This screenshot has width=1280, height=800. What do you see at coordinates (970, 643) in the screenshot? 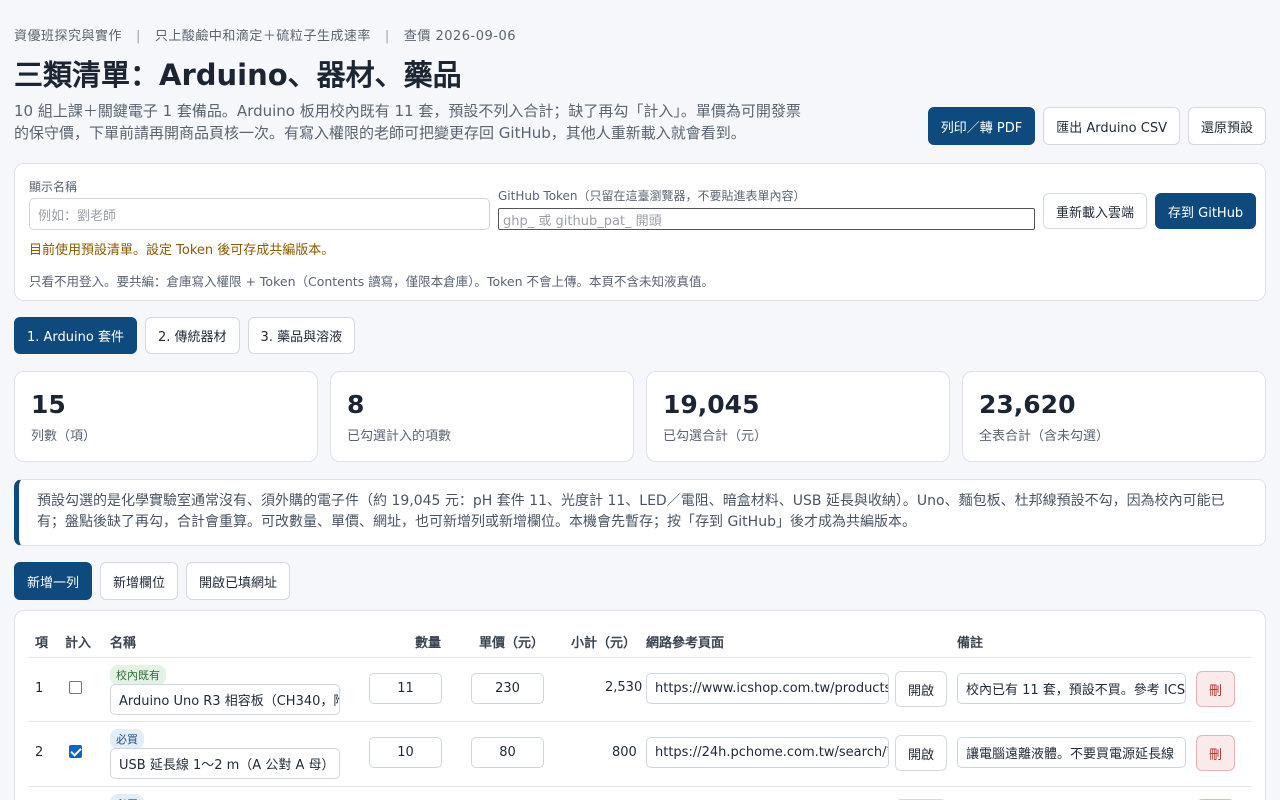
I see `col-header-note: 備註` at bounding box center [970, 643].